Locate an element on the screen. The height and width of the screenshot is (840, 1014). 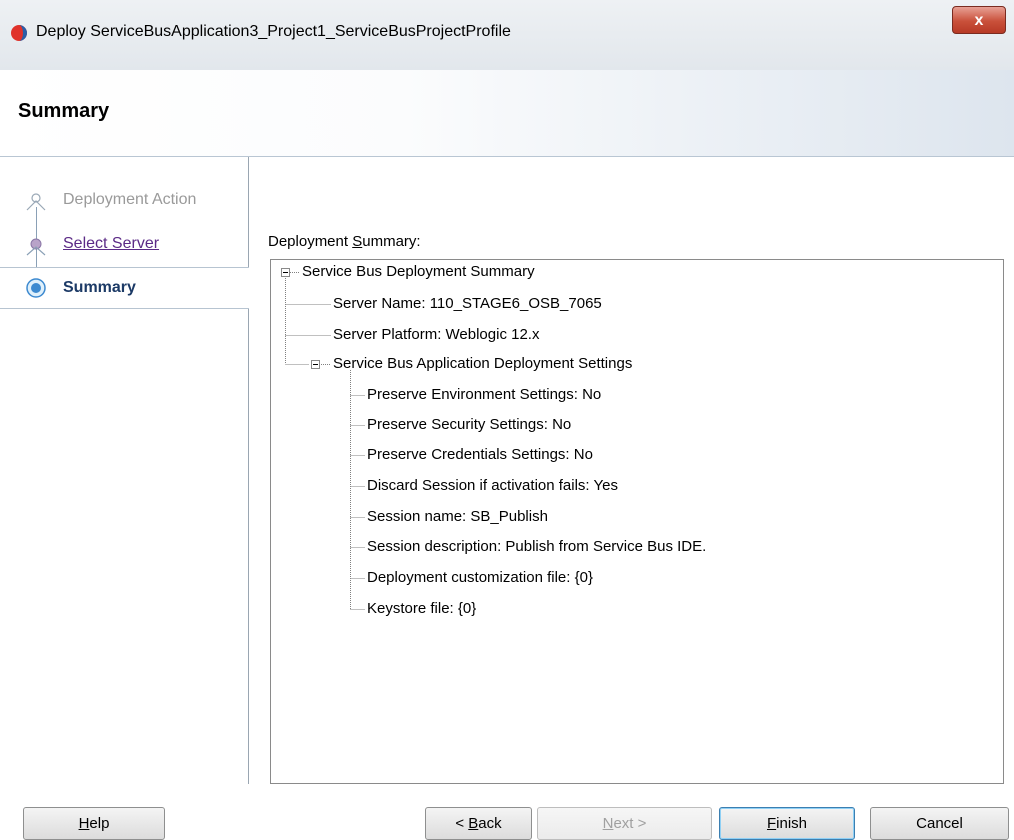
close-button: x is located at coordinates (979, 20).